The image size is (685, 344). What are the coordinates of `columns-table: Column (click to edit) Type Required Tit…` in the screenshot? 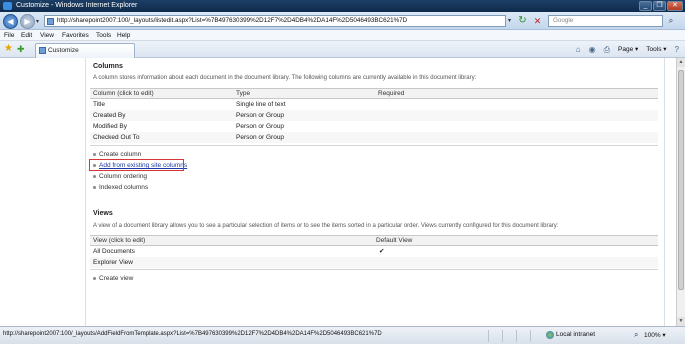 It's located at (374, 115).